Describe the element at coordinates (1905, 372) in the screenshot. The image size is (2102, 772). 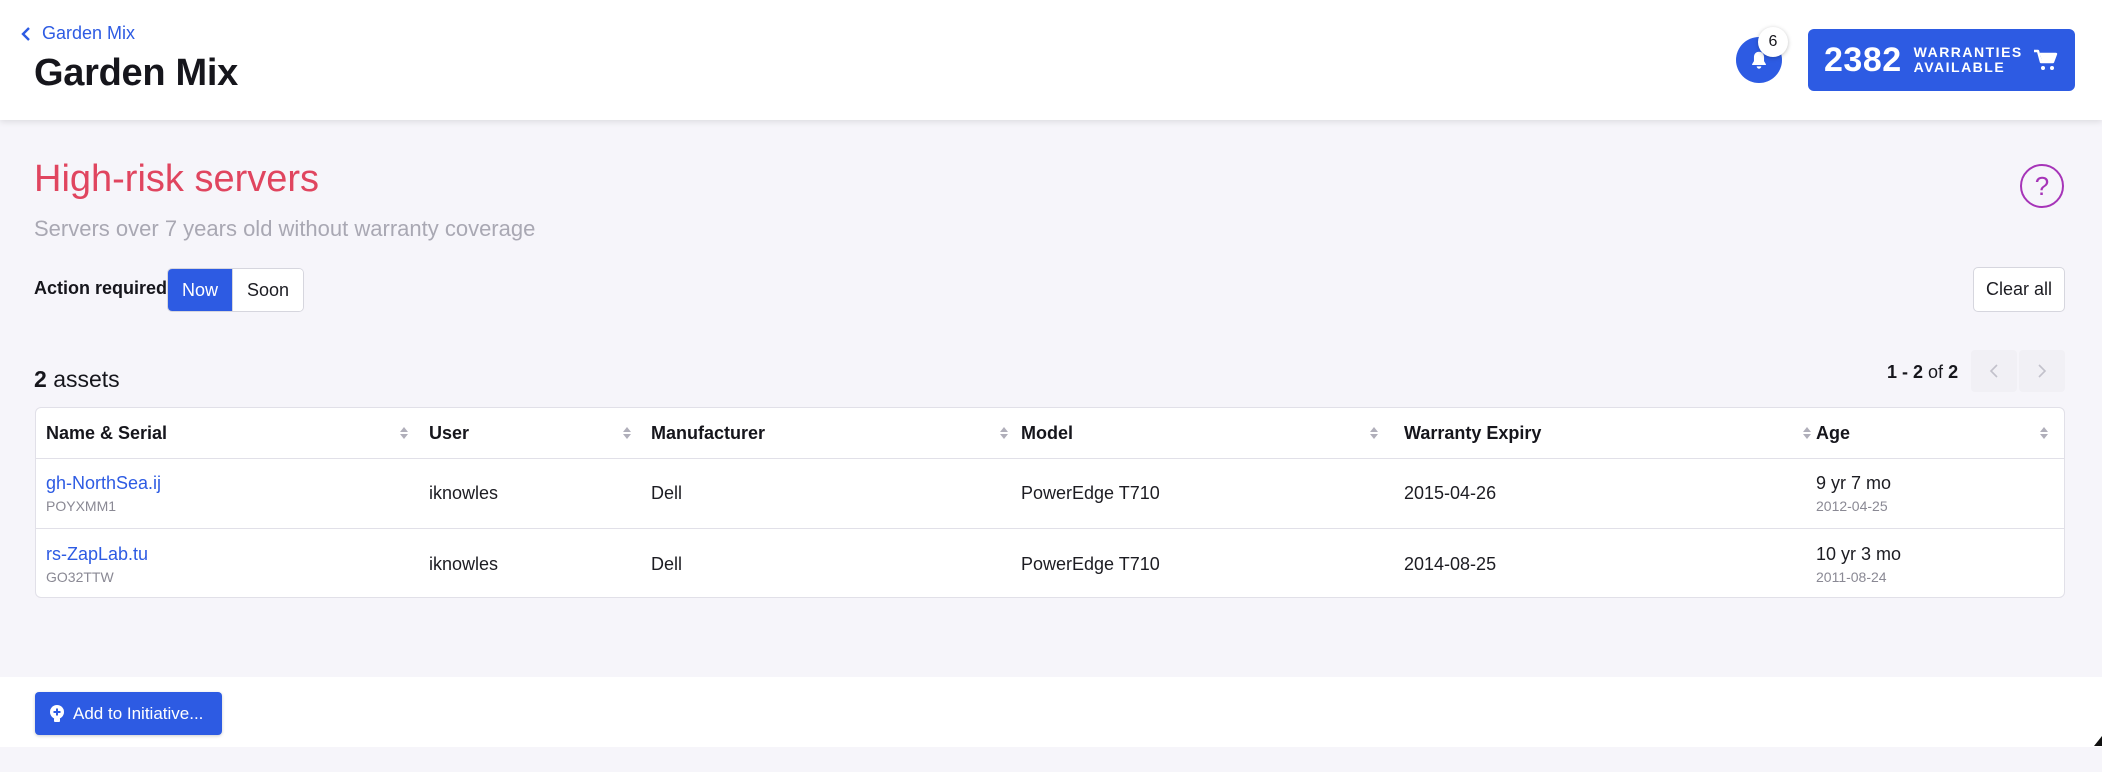
I see `pagination-range: 1 - 2` at that location.